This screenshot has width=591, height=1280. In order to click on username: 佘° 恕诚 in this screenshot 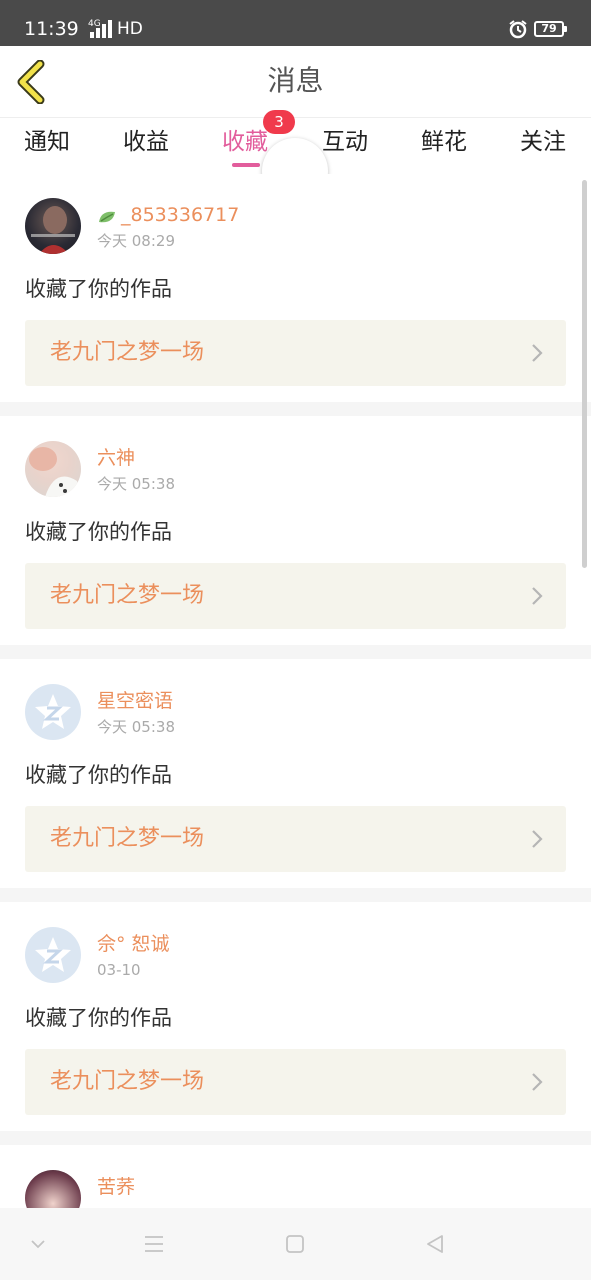, I will do `click(133, 944)`.